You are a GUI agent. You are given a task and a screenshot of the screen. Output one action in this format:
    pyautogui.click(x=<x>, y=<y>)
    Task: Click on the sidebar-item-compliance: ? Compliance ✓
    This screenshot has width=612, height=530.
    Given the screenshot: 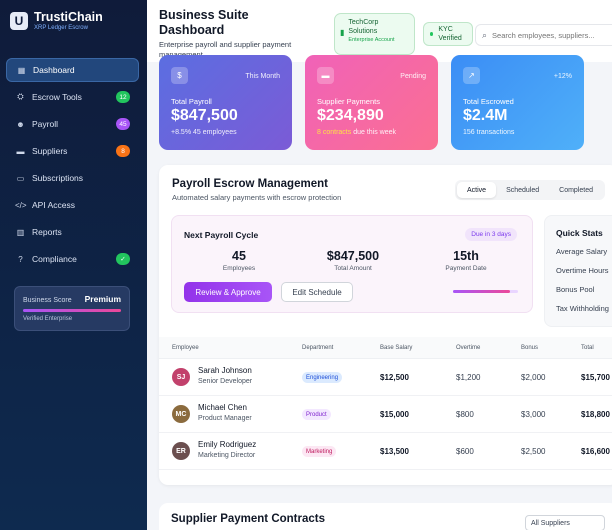 What is the action you would take?
    pyautogui.click(x=72, y=259)
    